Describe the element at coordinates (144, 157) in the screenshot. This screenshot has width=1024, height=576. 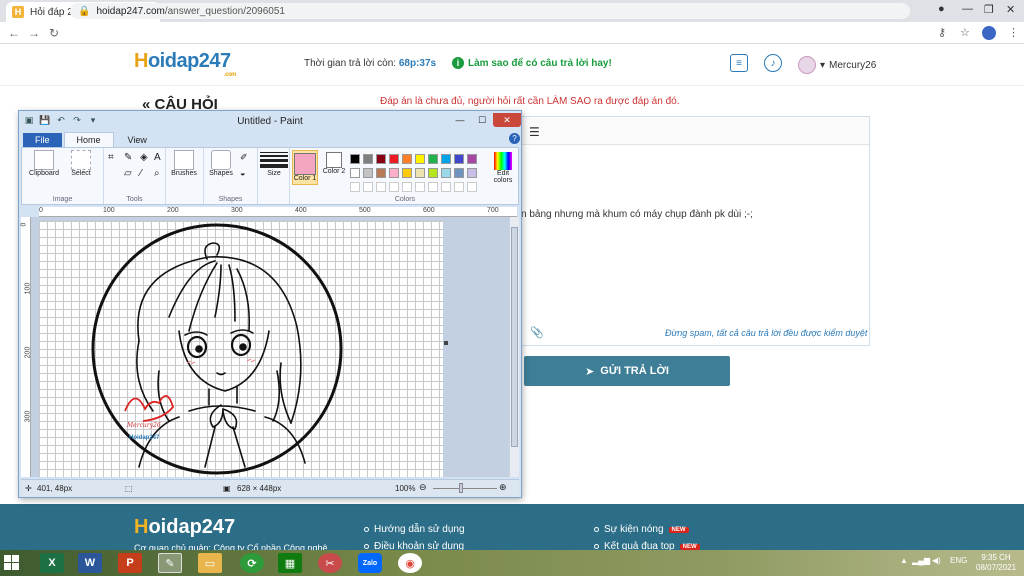
I see `fill-bucket-icon: ◈` at that location.